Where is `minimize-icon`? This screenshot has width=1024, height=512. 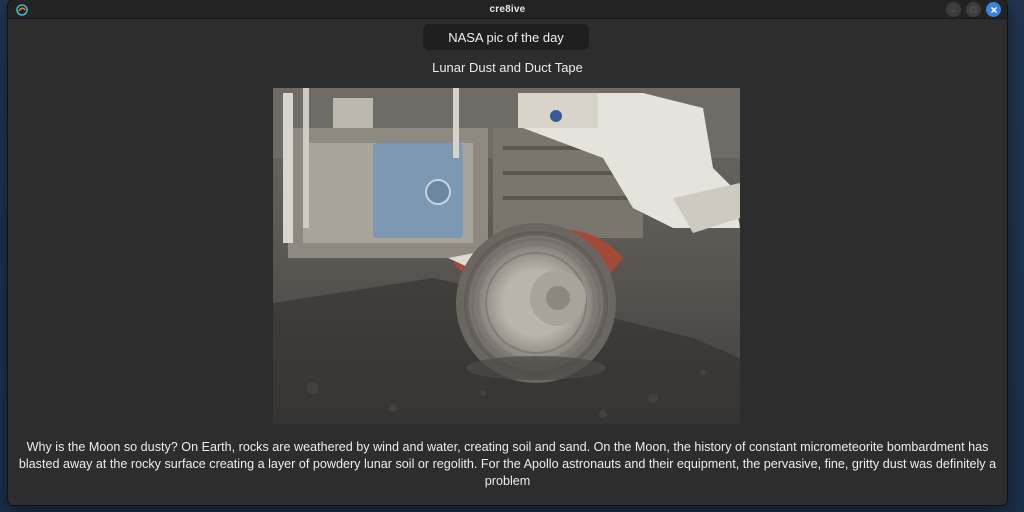
minimize-icon is located at coordinates (953, 11).